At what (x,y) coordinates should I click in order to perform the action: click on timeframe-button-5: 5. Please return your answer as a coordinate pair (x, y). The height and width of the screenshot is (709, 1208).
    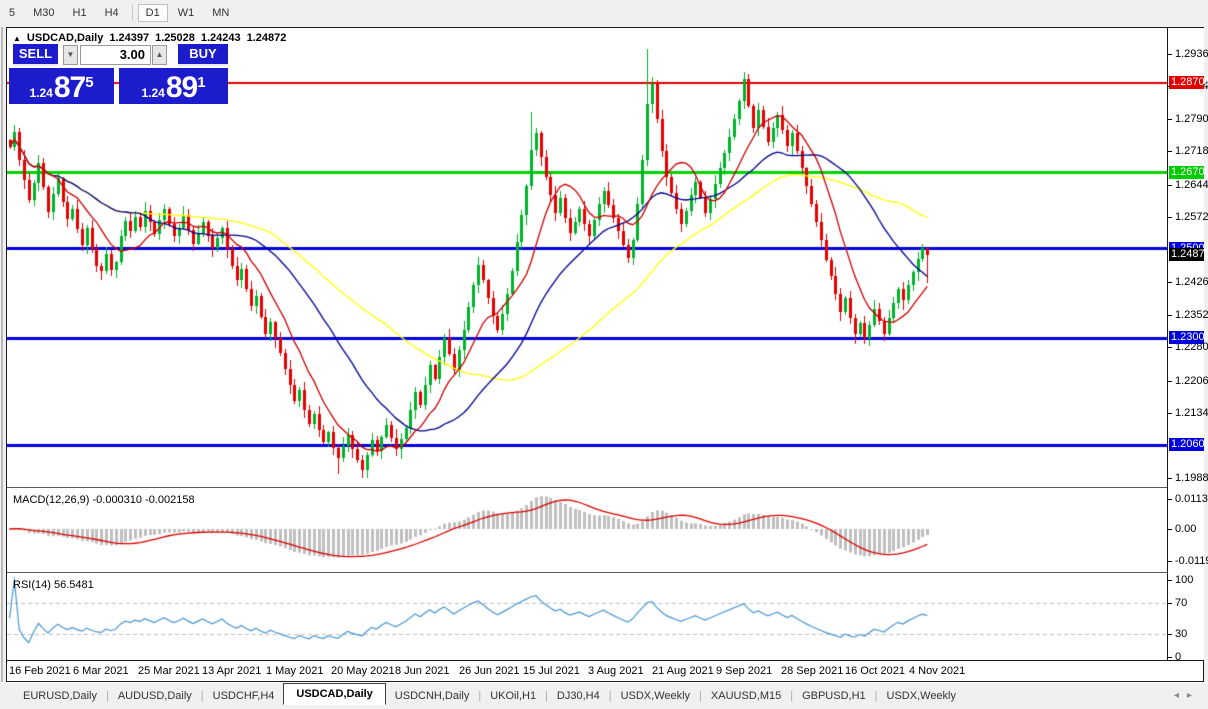
    Looking at the image, I should click on (12, 13).